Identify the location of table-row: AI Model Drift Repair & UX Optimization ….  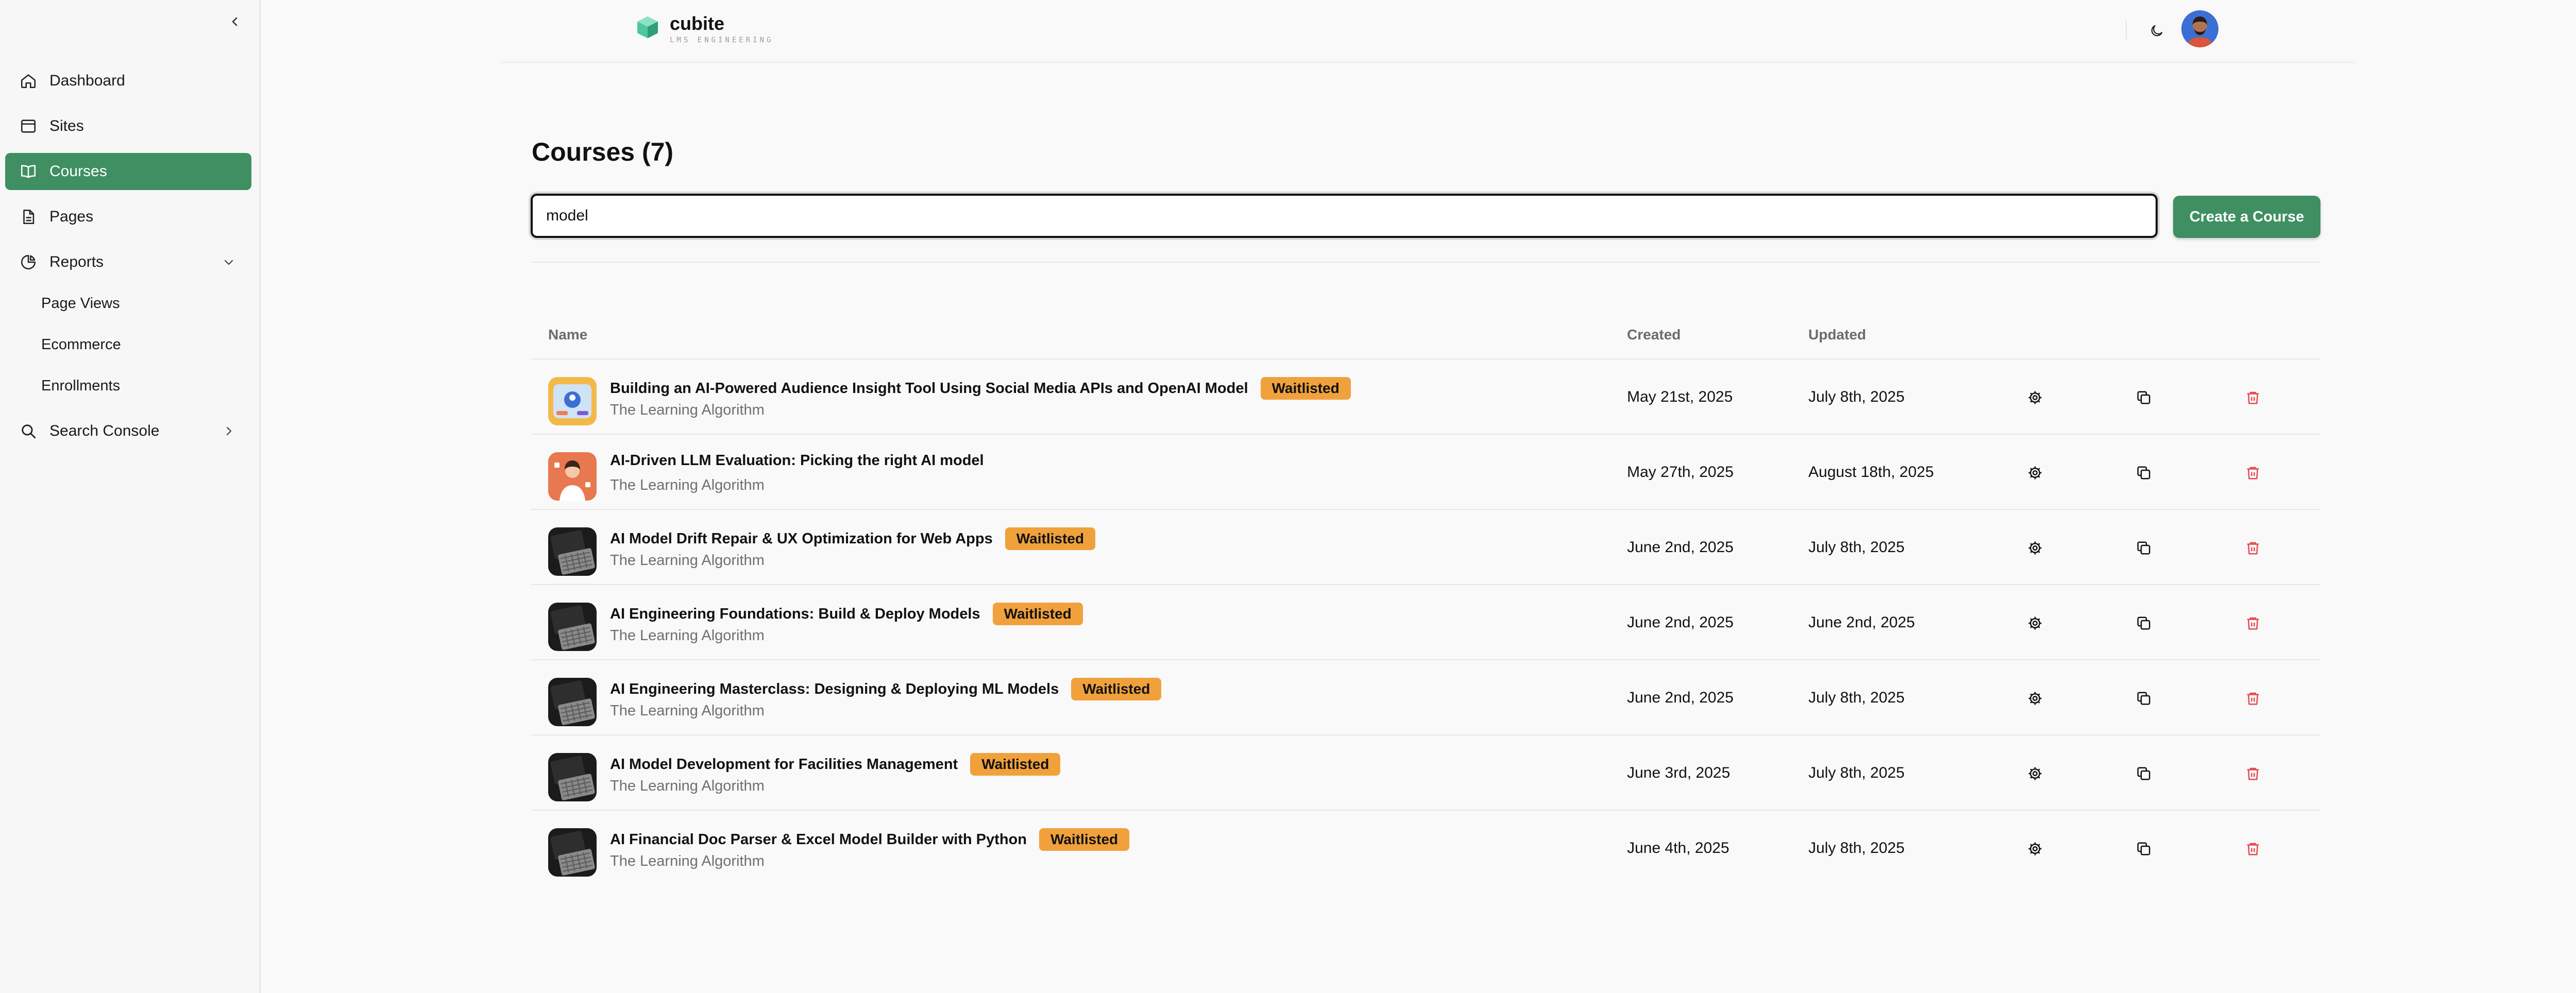
(1425, 546).